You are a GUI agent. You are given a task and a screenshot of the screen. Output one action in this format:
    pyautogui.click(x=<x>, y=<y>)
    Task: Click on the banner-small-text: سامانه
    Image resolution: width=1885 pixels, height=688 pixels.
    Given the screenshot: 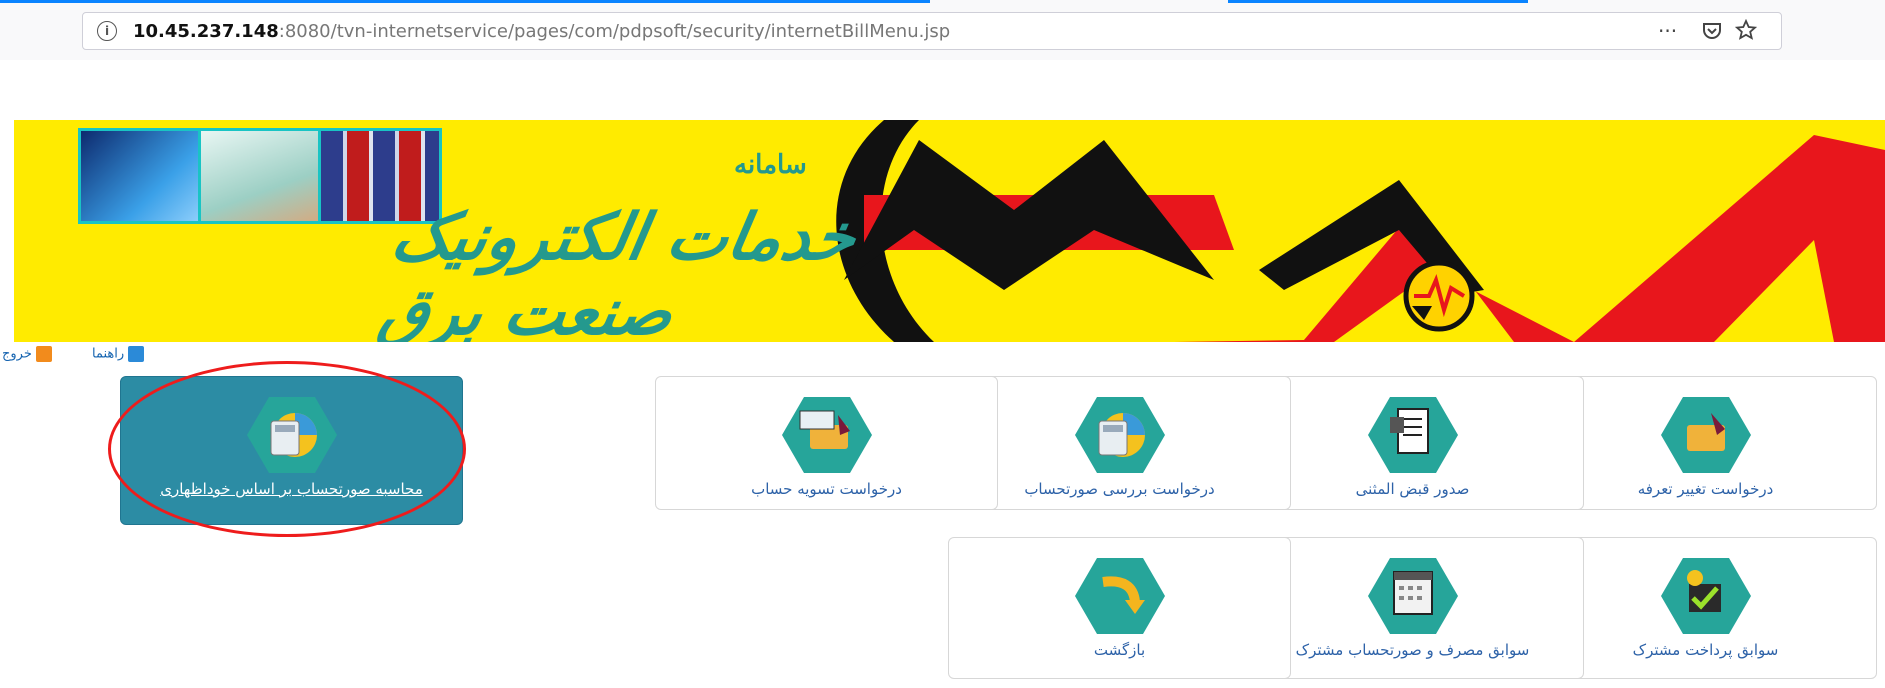 What is the action you would take?
    pyautogui.click(x=770, y=165)
    